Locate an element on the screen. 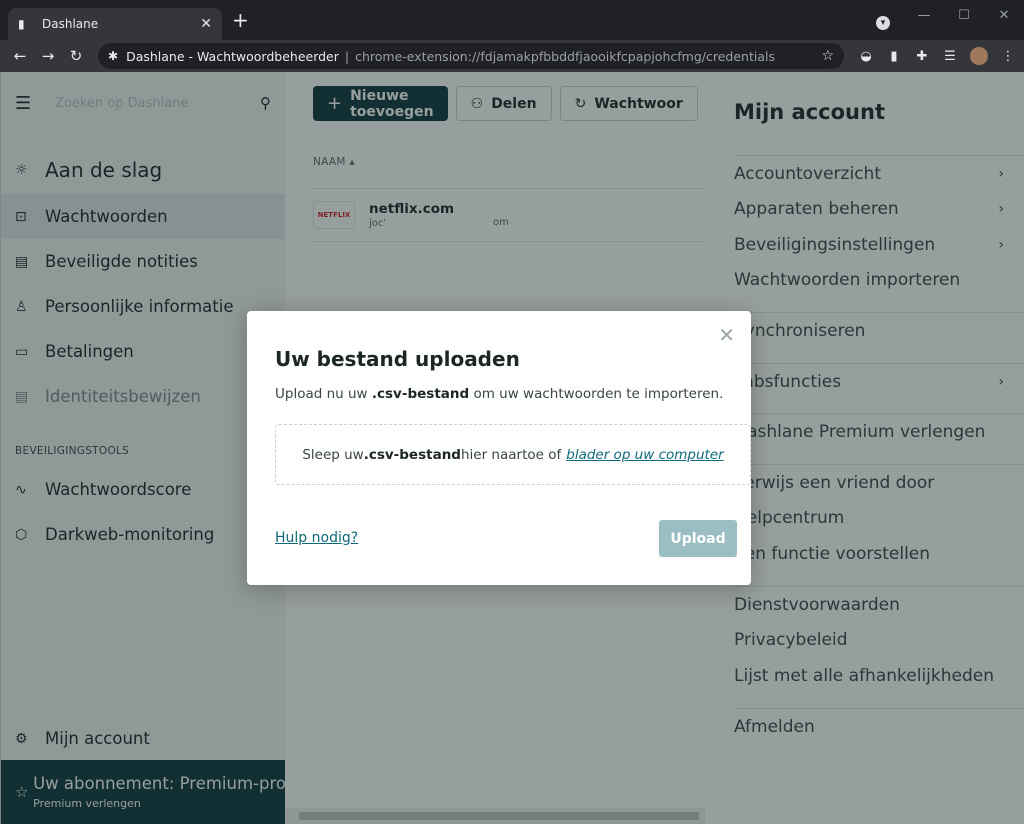 The height and width of the screenshot is (824, 1024). dashlane-extension-icon: ▮ is located at coordinates (894, 56).